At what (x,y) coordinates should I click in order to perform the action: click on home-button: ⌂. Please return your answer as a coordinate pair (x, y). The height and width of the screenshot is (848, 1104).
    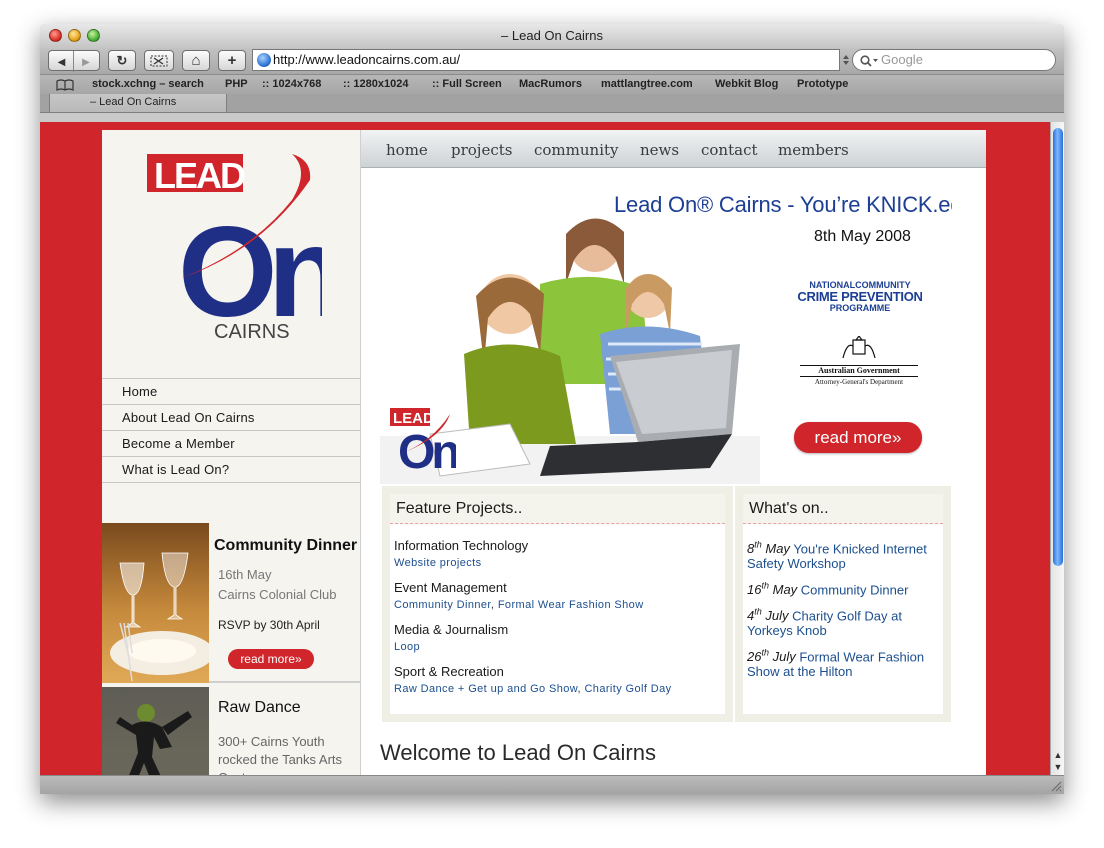
    Looking at the image, I should click on (196, 60).